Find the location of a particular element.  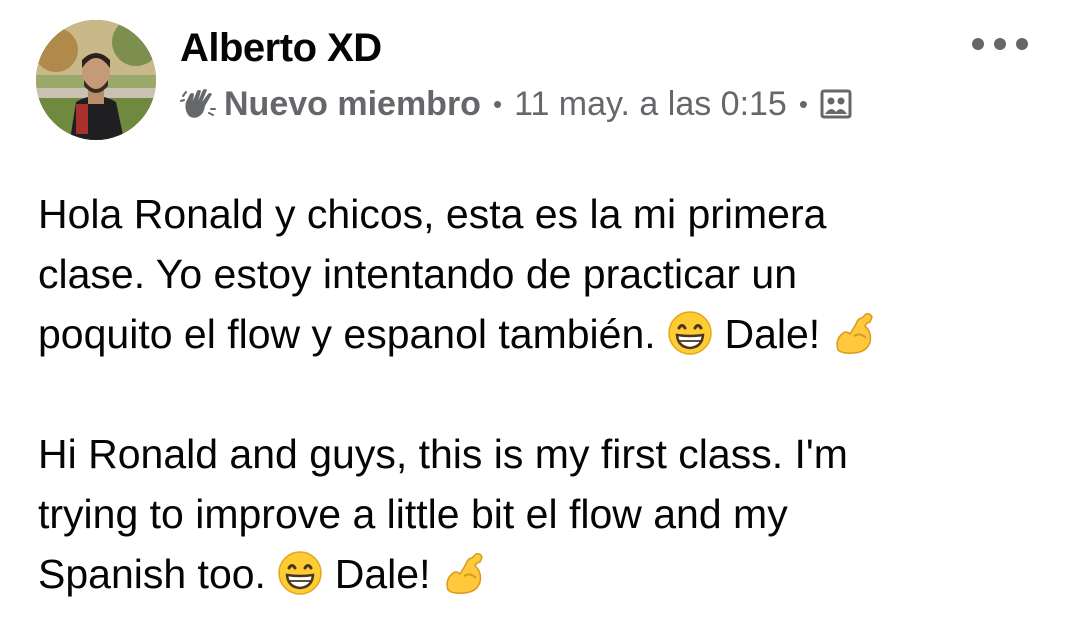

member-badge: Nuevo miembro is located at coordinates (352, 104).